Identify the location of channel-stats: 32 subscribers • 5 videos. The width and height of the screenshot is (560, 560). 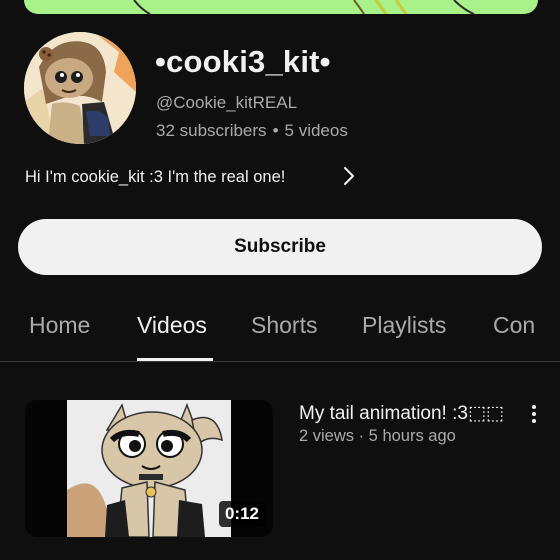
(252, 131).